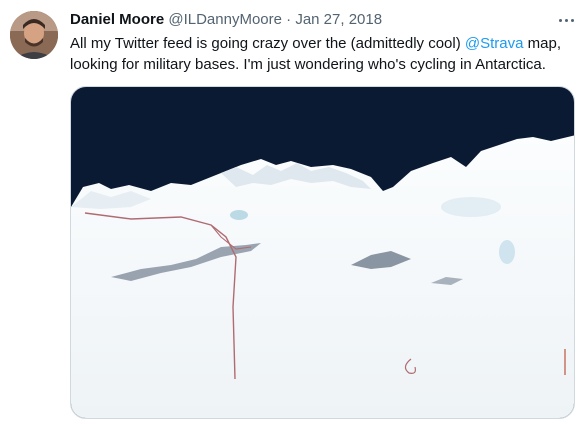 The height and width of the screenshot is (428, 587). I want to click on tweet-date: Jan 27, 2018, so click(338, 19).